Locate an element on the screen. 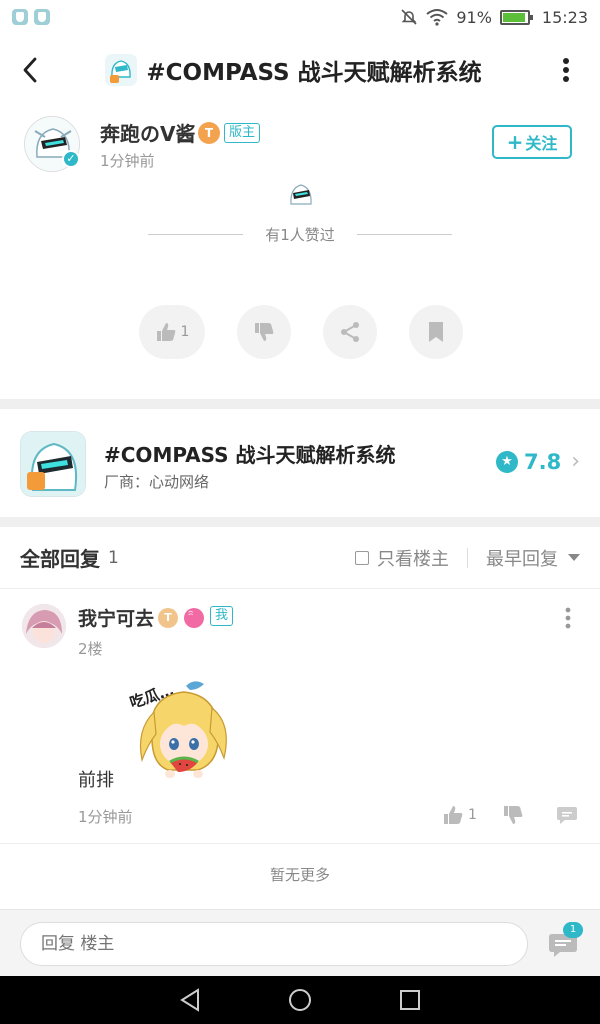 The width and height of the screenshot is (600, 1024). top-app-bar: #COMPASS 战斗天赋解析系统 is located at coordinates (300, 70).